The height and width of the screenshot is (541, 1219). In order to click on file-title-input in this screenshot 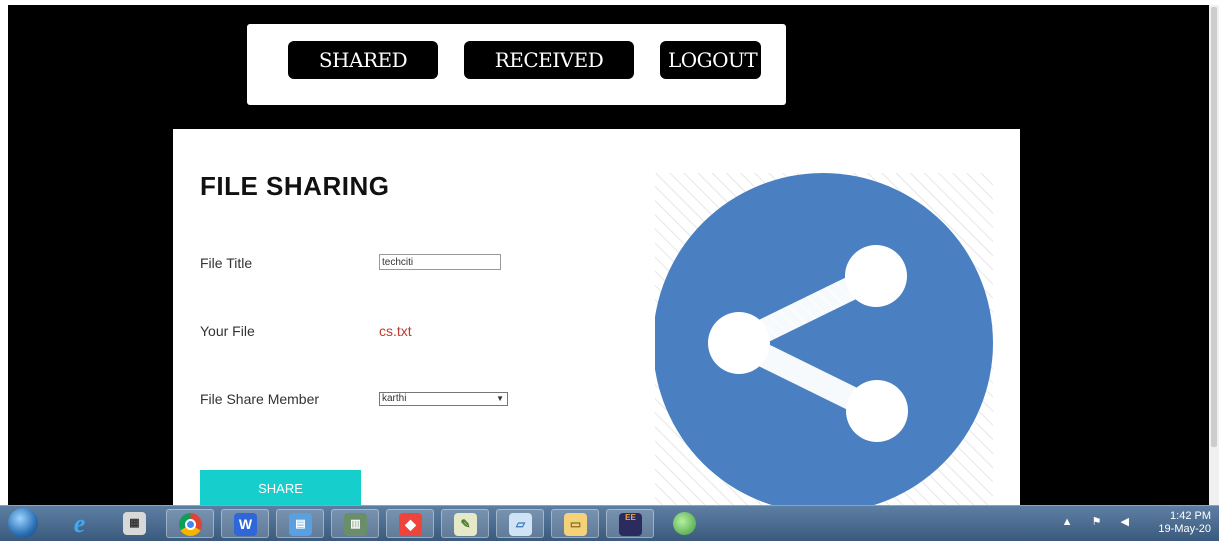, I will do `click(440, 262)`.